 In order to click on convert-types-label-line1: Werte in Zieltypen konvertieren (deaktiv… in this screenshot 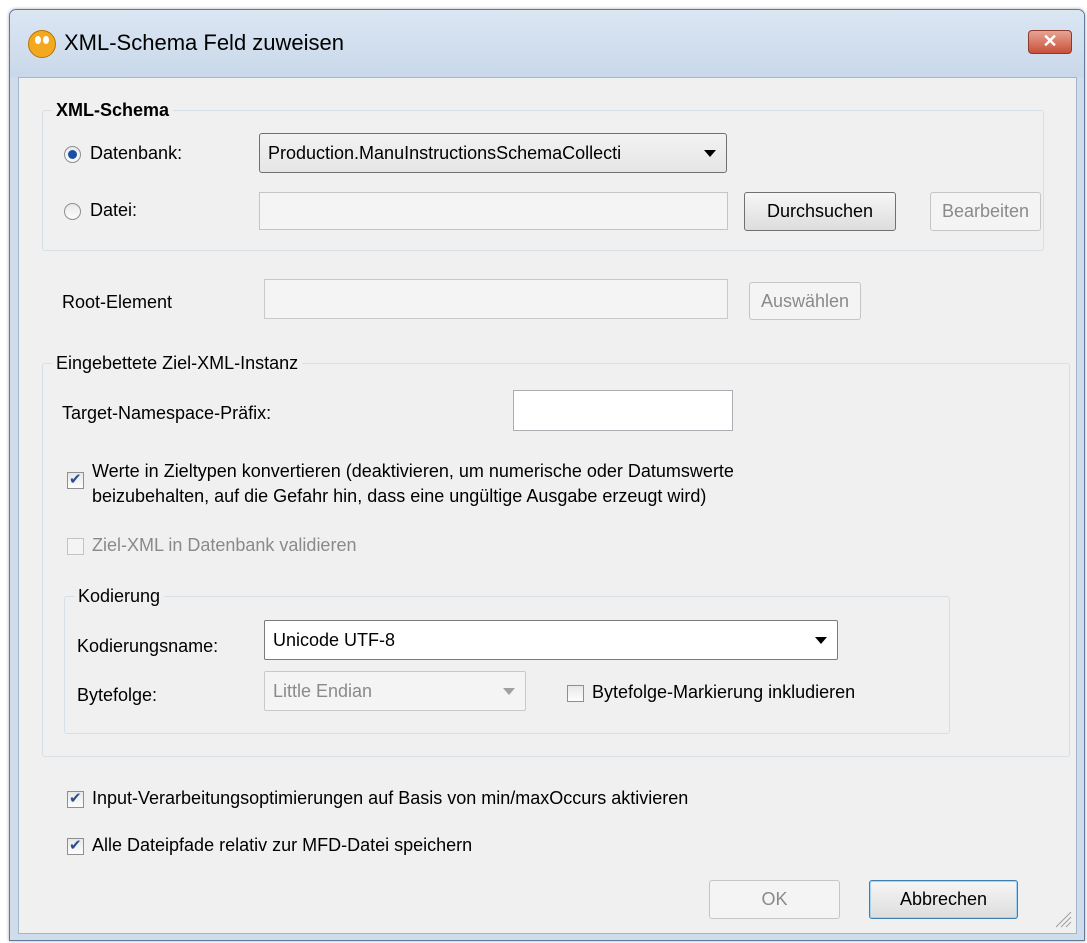, I will do `click(413, 471)`.